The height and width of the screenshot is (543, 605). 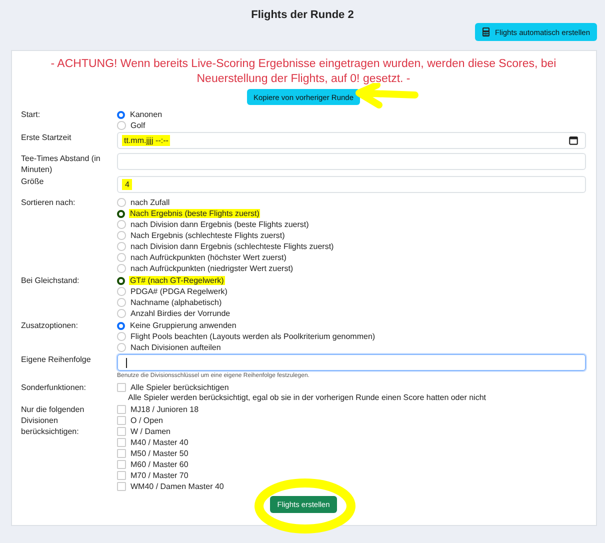 What do you see at coordinates (61, 164) in the screenshot?
I see `field-label: Tee-Times Abstand (in Minuten)` at bounding box center [61, 164].